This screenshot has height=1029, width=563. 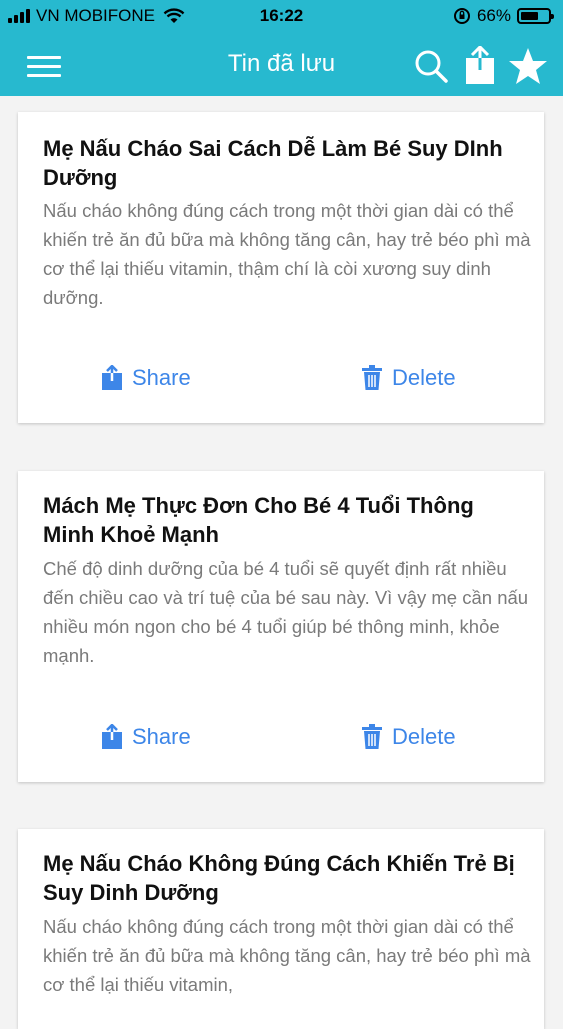 What do you see at coordinates (461, 16) in the screenshot?
I see `orientation-lock-icon` at bounding box center [461, 16].